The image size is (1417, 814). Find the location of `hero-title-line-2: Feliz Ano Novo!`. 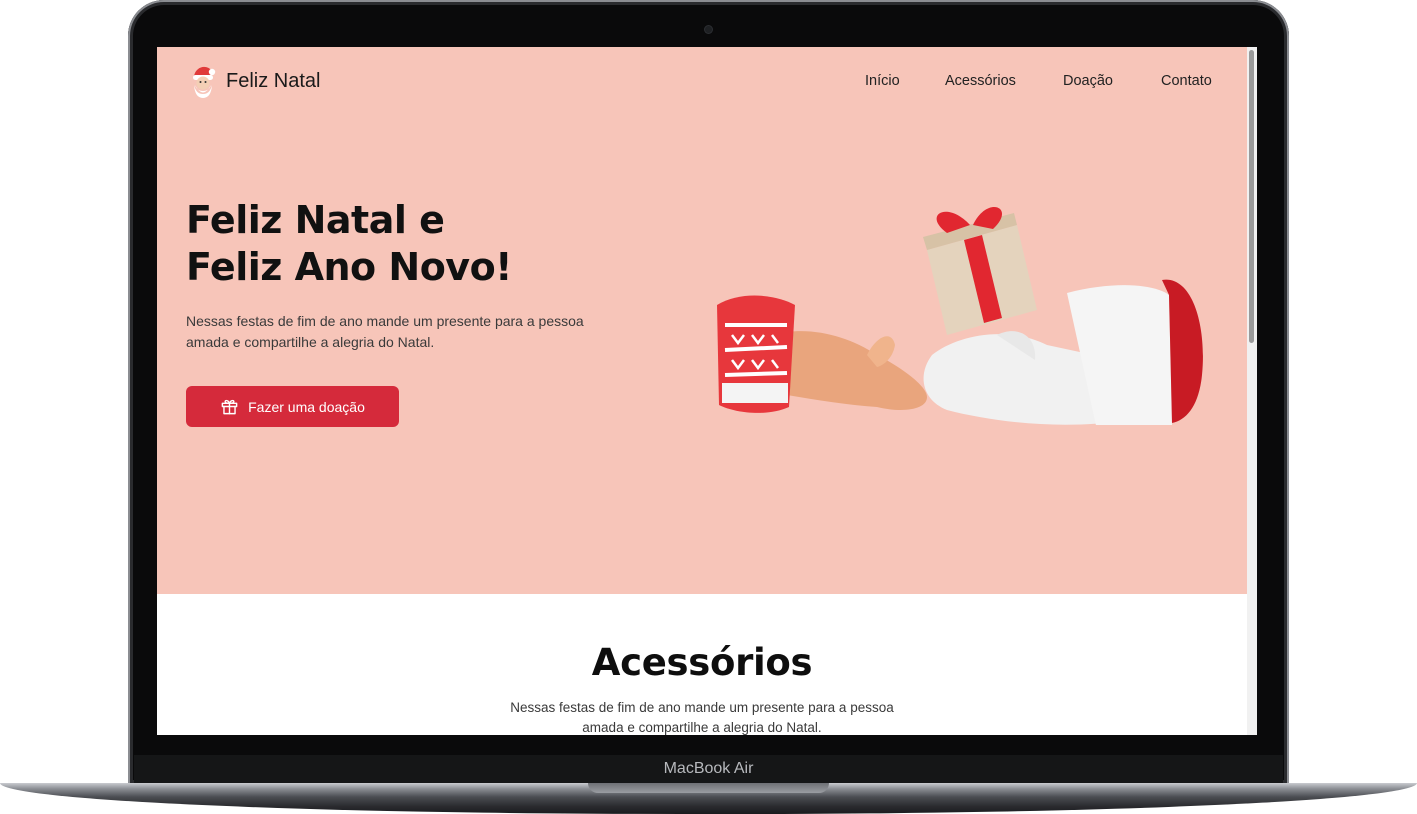

hero-title-line-2: Feliz Ano Novo! is located at coordinates (349, 267).